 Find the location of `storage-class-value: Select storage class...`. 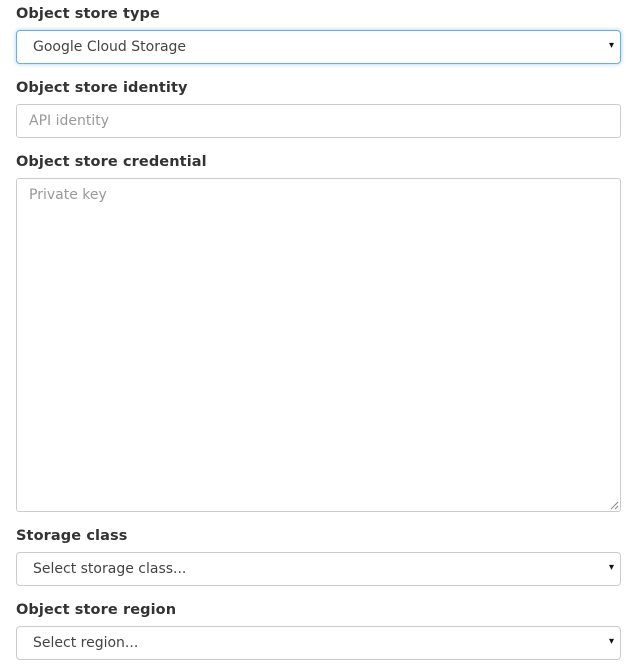

storage-class-value: Select storage class... is located at coordinates (110, 569).